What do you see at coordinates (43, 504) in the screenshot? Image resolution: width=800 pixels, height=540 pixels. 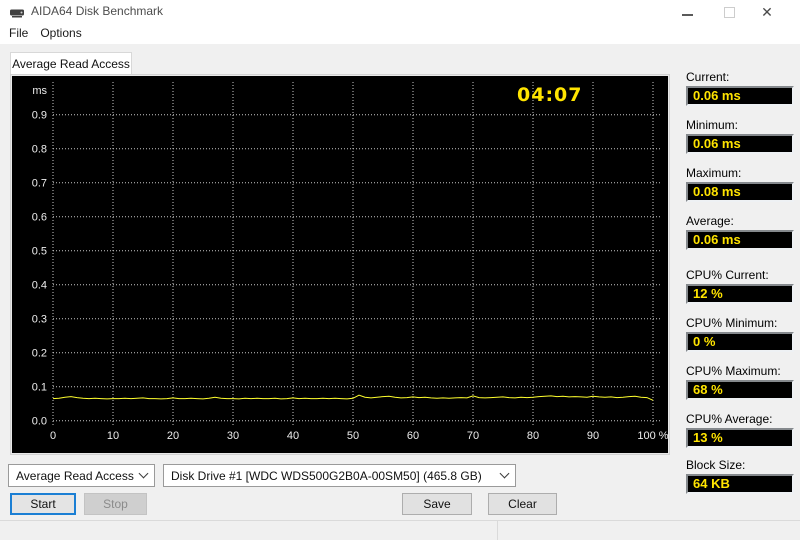 I see `start-button: Start` at bounding box center [43, 504].